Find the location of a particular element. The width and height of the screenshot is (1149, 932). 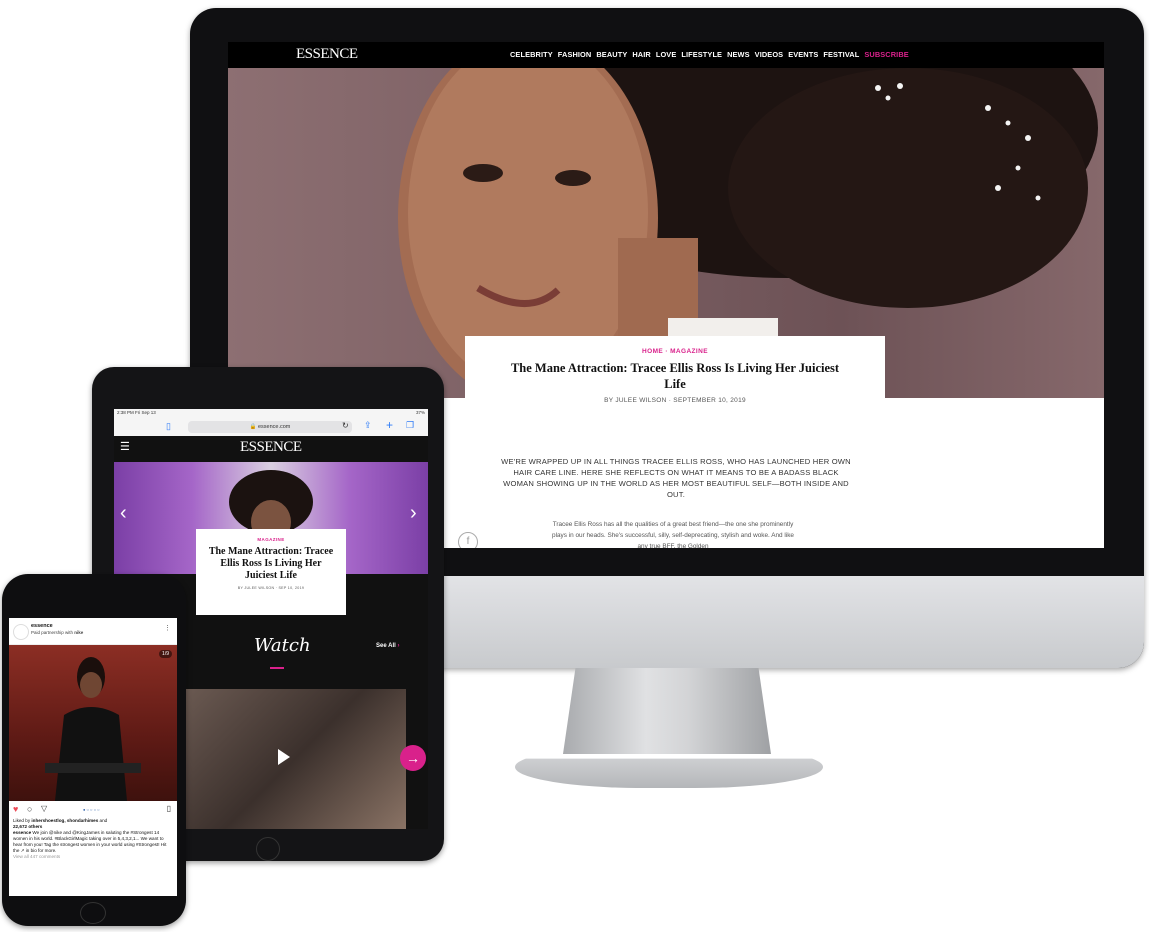

carousel-dots: ● ○ ○ ○ ○ is located at coordinates (91, 809).